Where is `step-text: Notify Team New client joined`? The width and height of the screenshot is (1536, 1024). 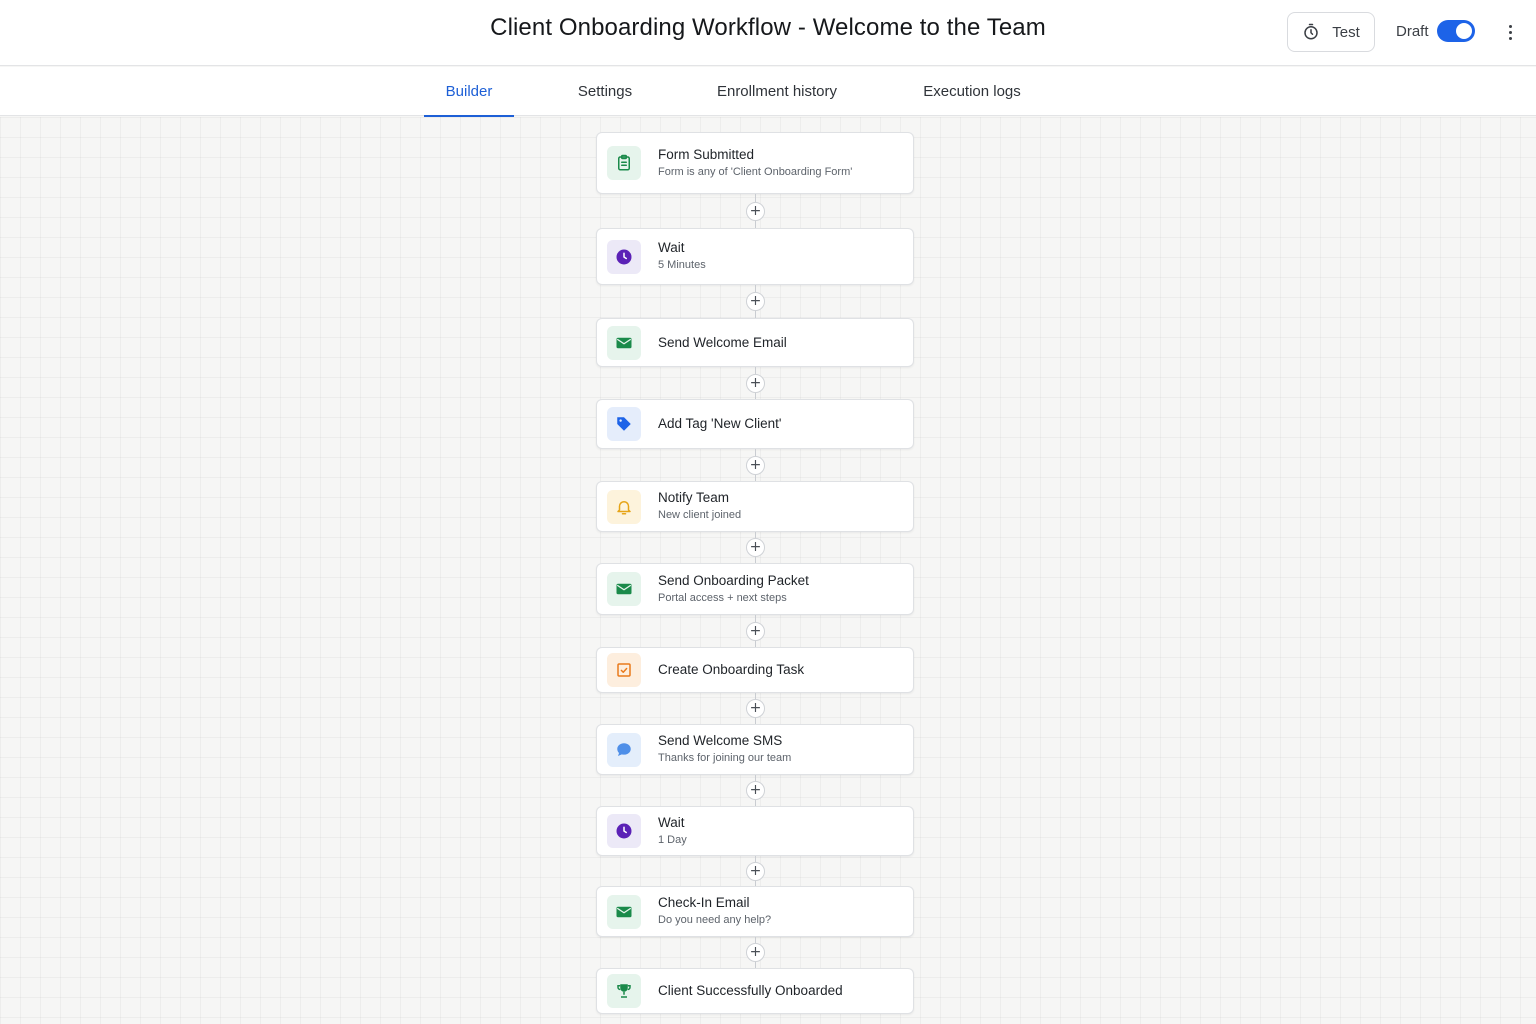
step-text: Notify Team New client joined is located at coordinates (780, 505).